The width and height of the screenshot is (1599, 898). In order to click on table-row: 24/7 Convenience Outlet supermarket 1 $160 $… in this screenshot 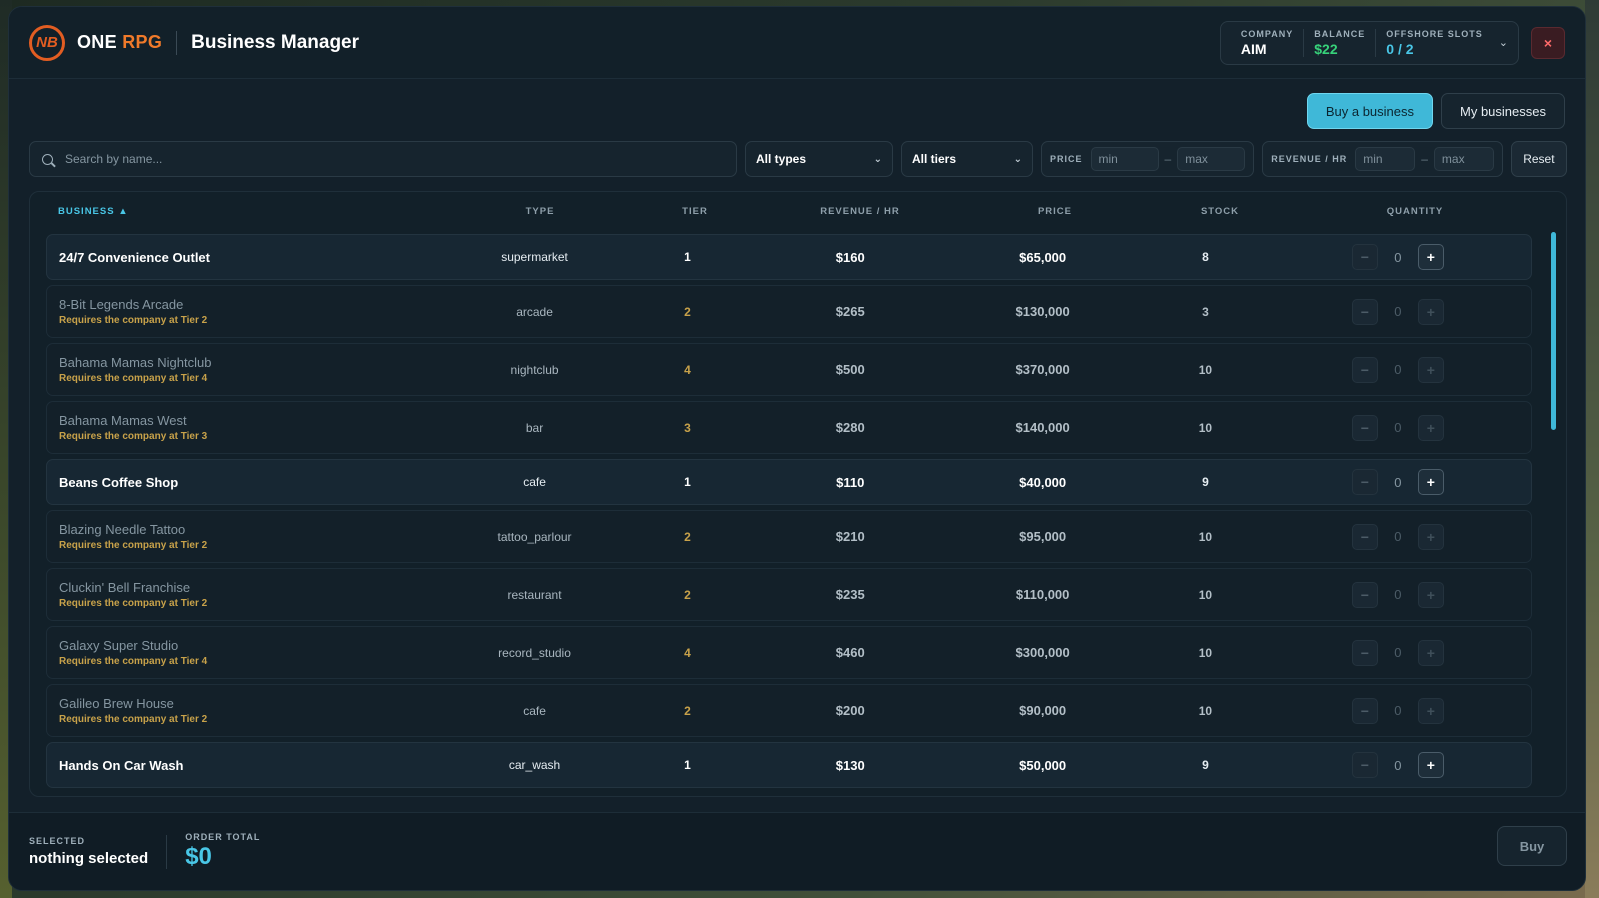, I will do `click(789, 257)`.